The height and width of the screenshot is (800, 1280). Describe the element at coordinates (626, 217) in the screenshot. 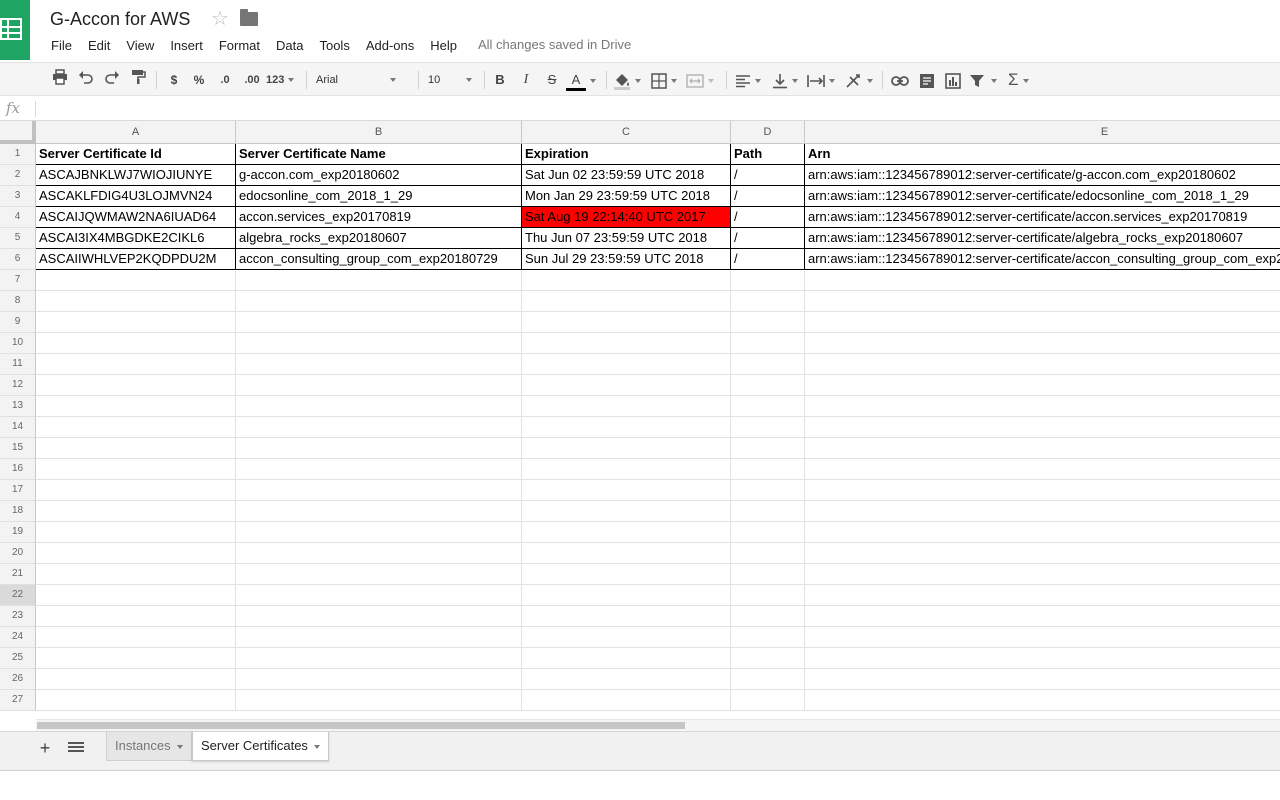

I see `cell-expiration: Sat Aug 19 22:14:40 UTC 2017` at that location.